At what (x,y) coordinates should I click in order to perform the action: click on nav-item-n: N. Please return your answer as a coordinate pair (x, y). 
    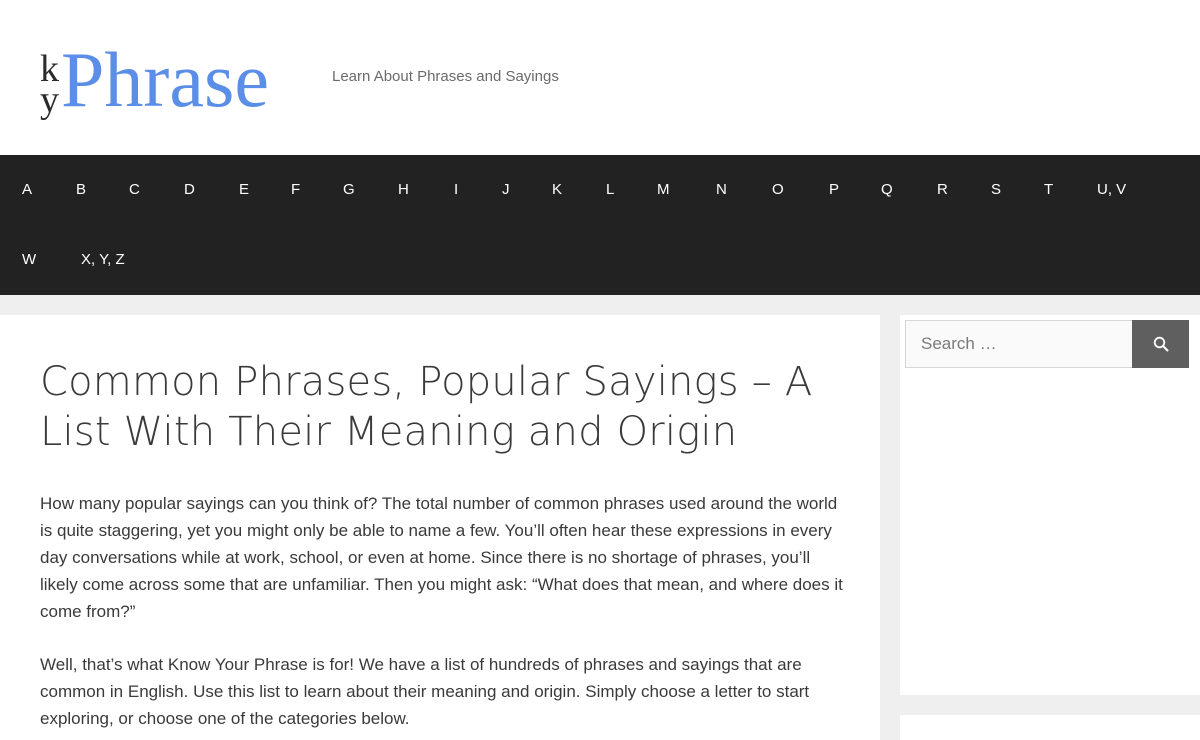
    Looking at the image, I should click on (721, 190).